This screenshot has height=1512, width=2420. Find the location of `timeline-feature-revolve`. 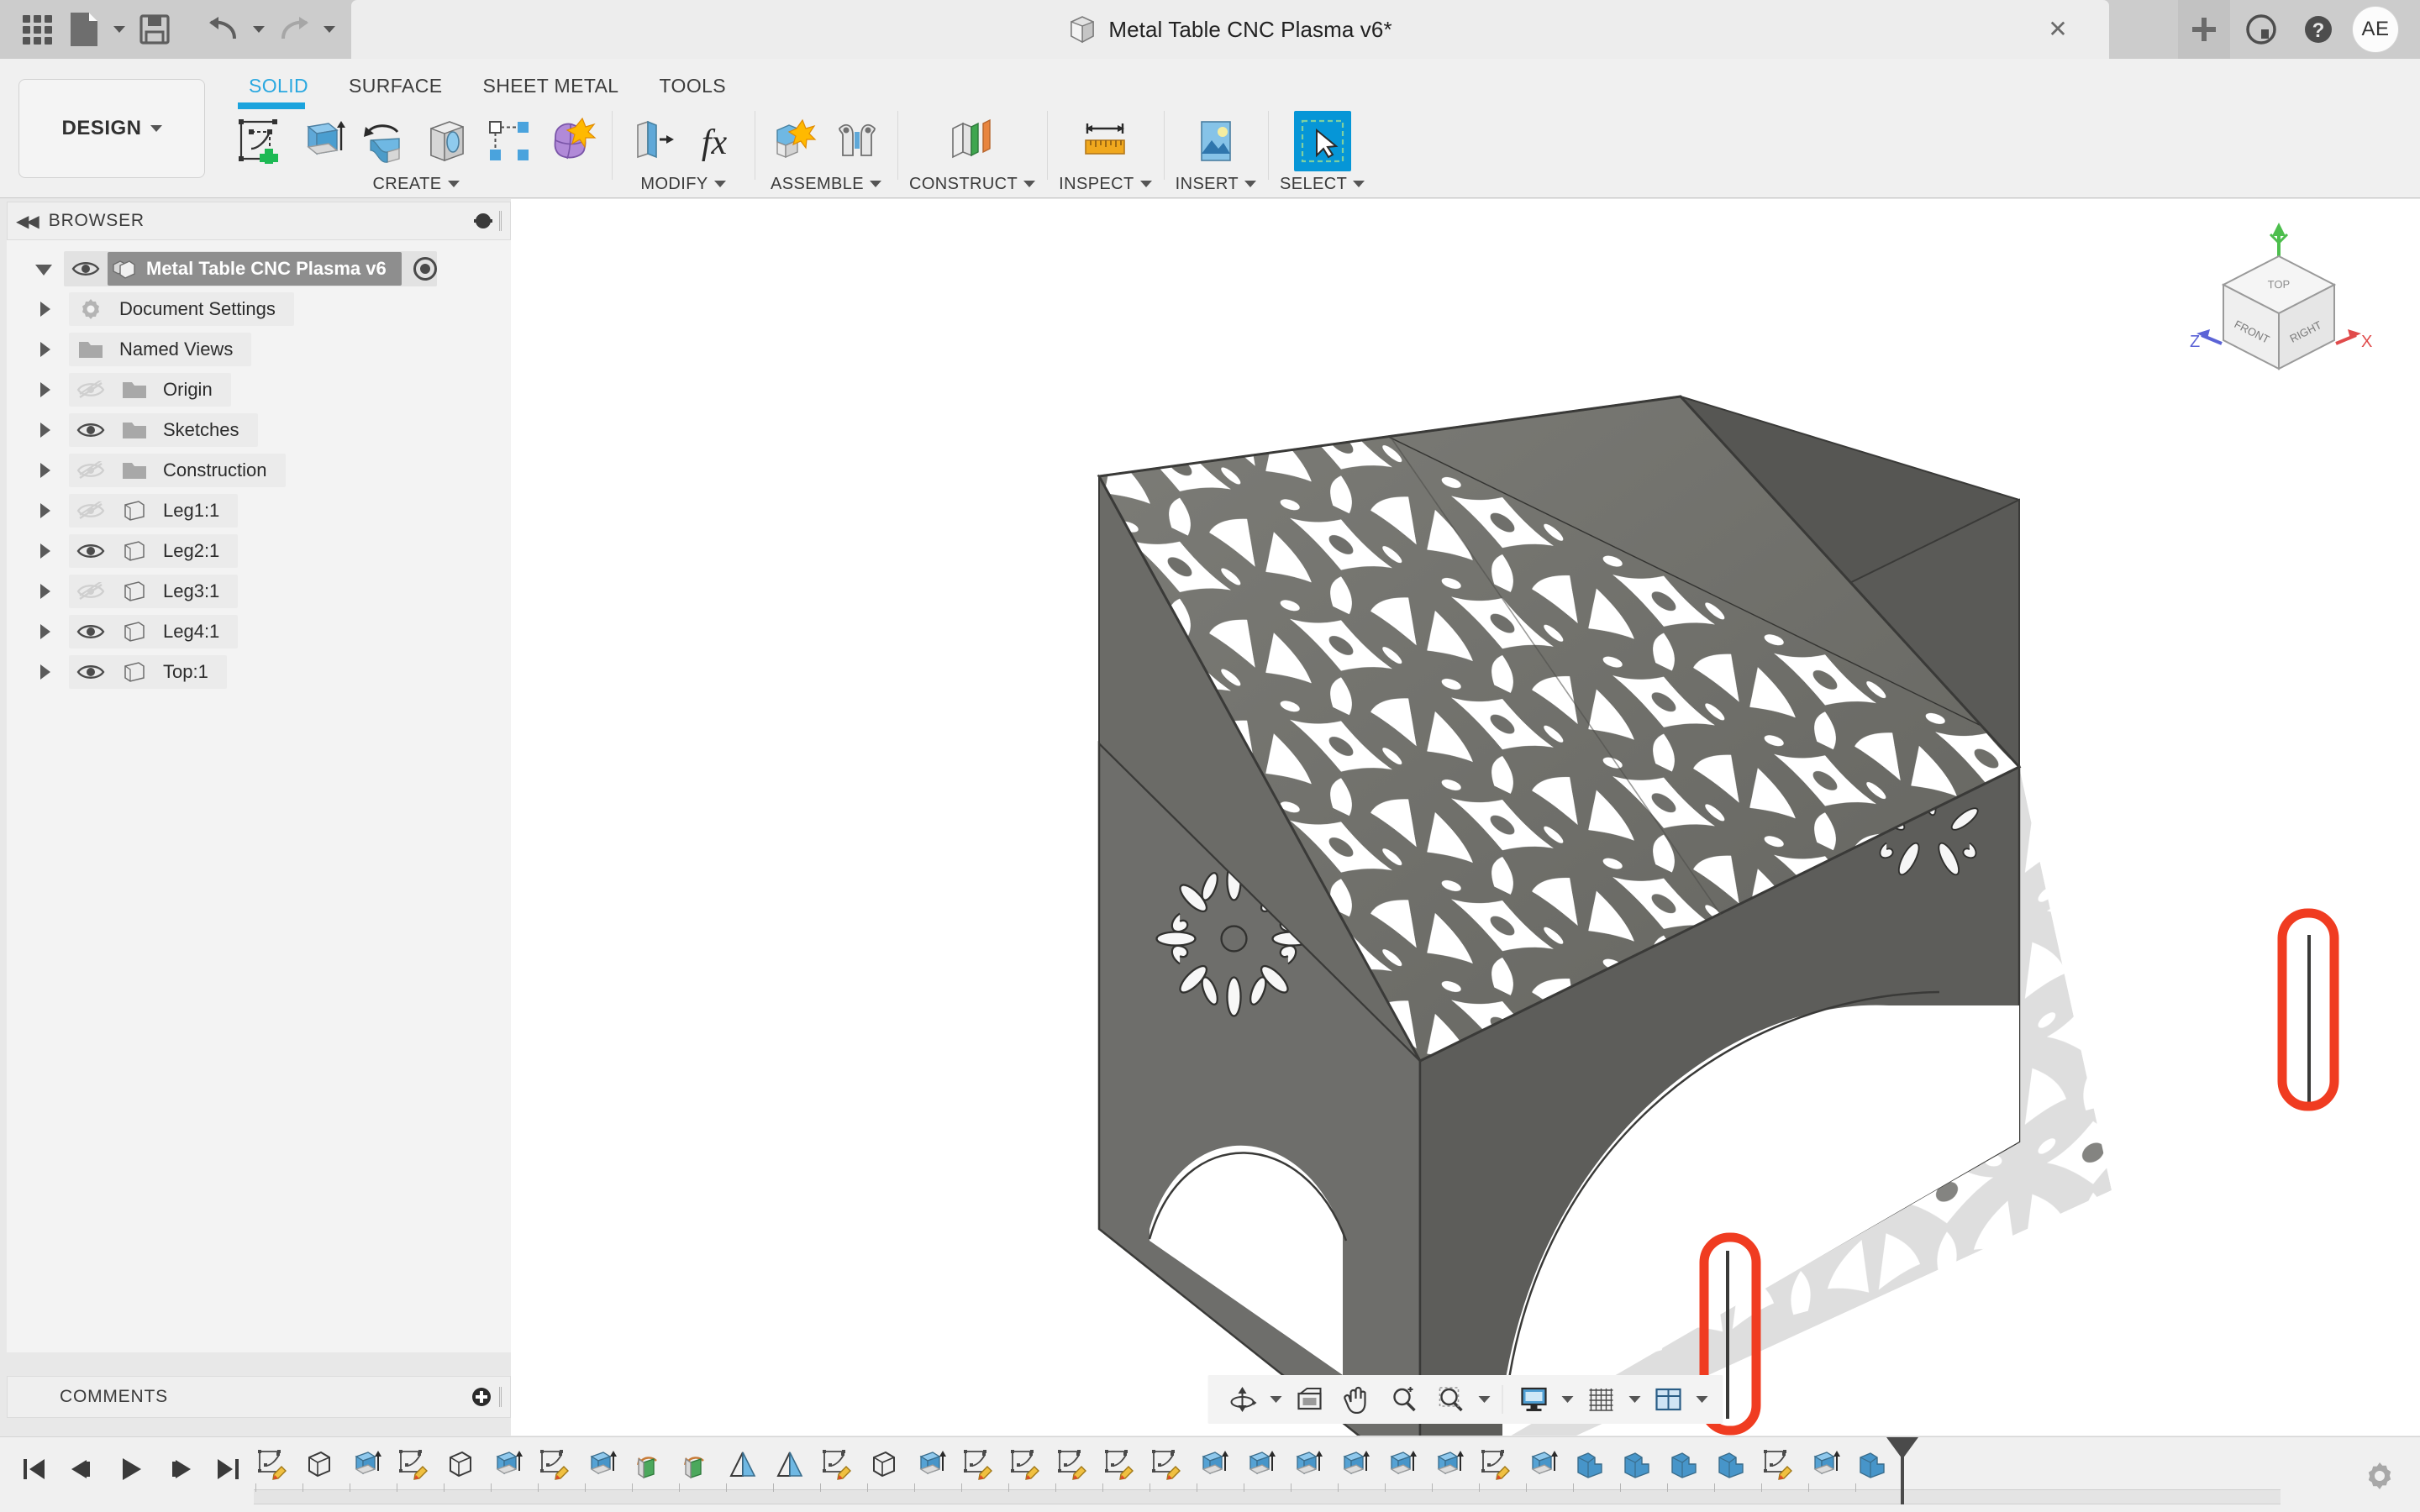

timeline-feature-revolve is located at coordinates (648, 1464).